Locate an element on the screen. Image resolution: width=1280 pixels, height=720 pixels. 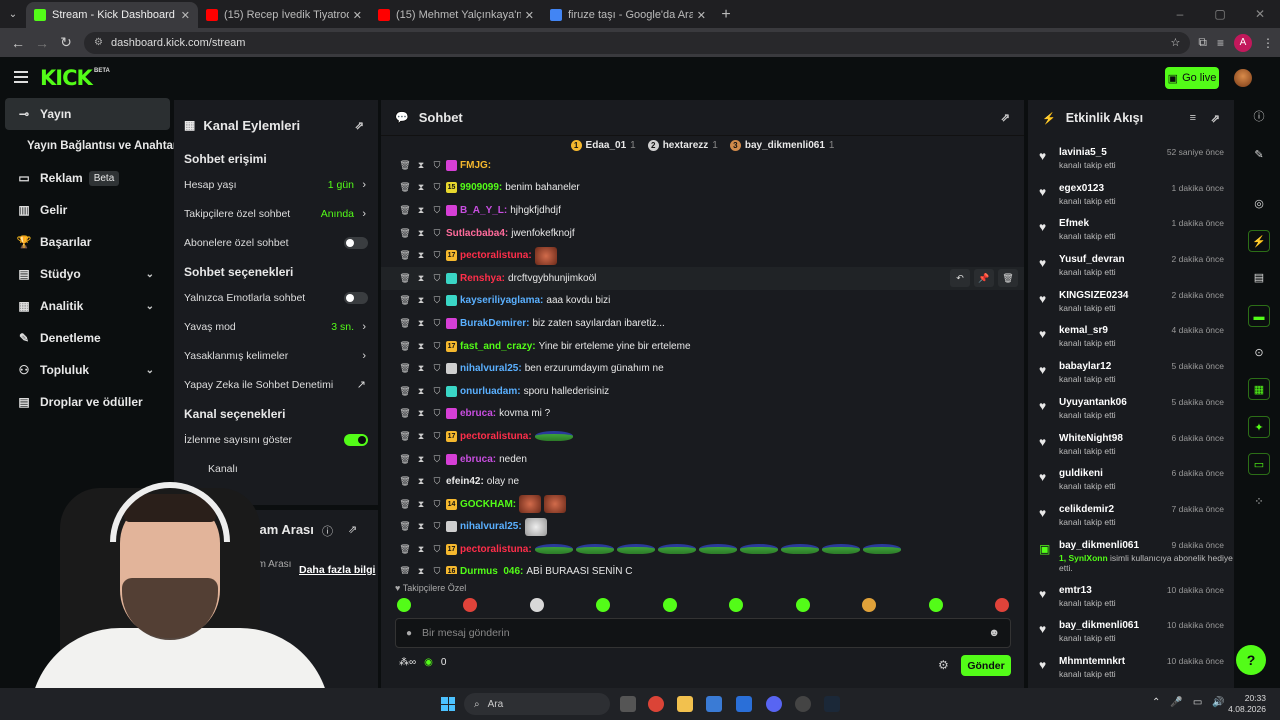
chat-username: BurakDemirer: is located at coordinates (494, 323).